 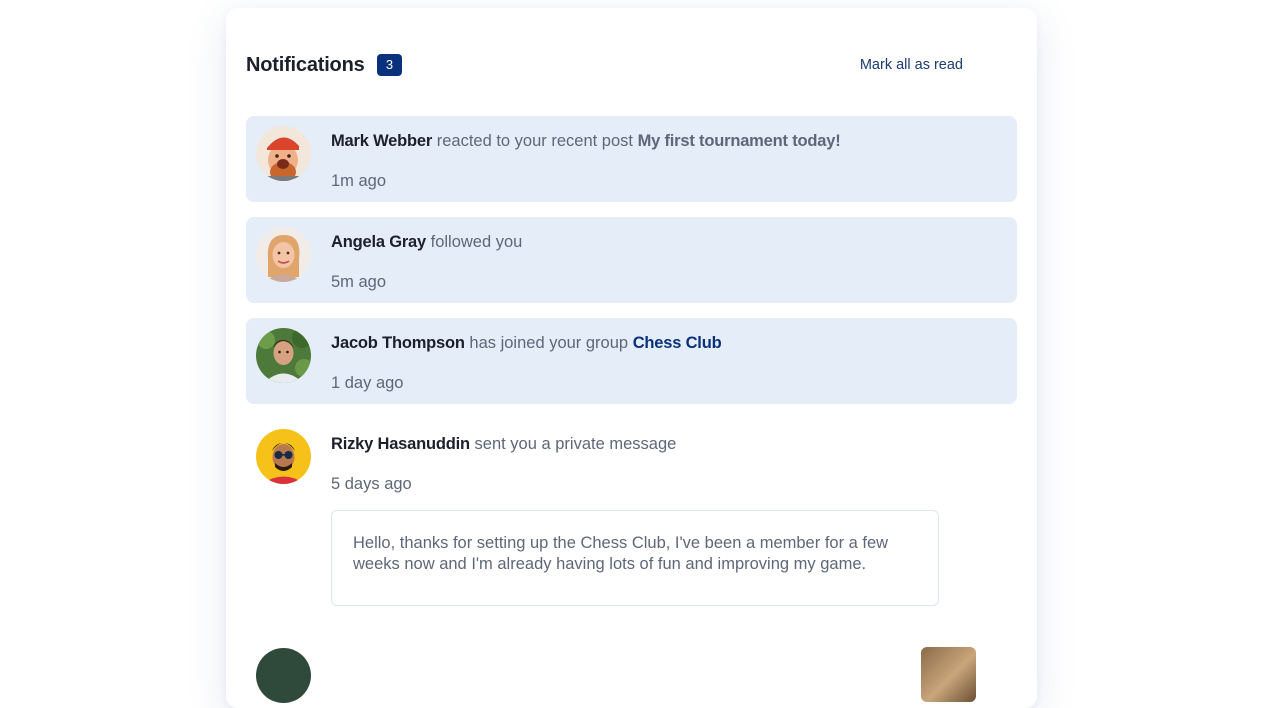 I want to click on notification-time: 5 days ago, so click(x=371, y=484).